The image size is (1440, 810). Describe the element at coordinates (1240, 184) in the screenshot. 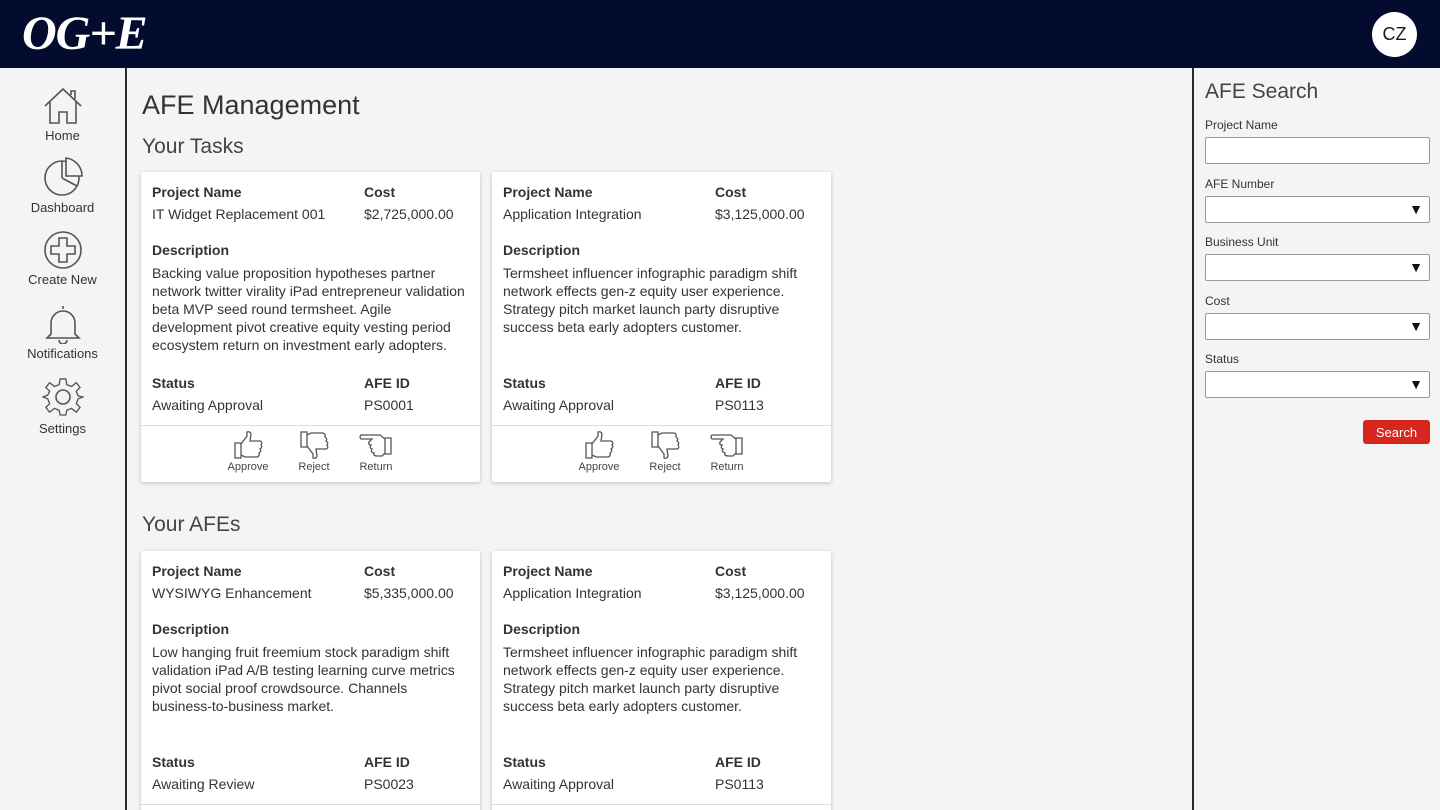

I see `afe-number-field-label: AFE Number` at that location.